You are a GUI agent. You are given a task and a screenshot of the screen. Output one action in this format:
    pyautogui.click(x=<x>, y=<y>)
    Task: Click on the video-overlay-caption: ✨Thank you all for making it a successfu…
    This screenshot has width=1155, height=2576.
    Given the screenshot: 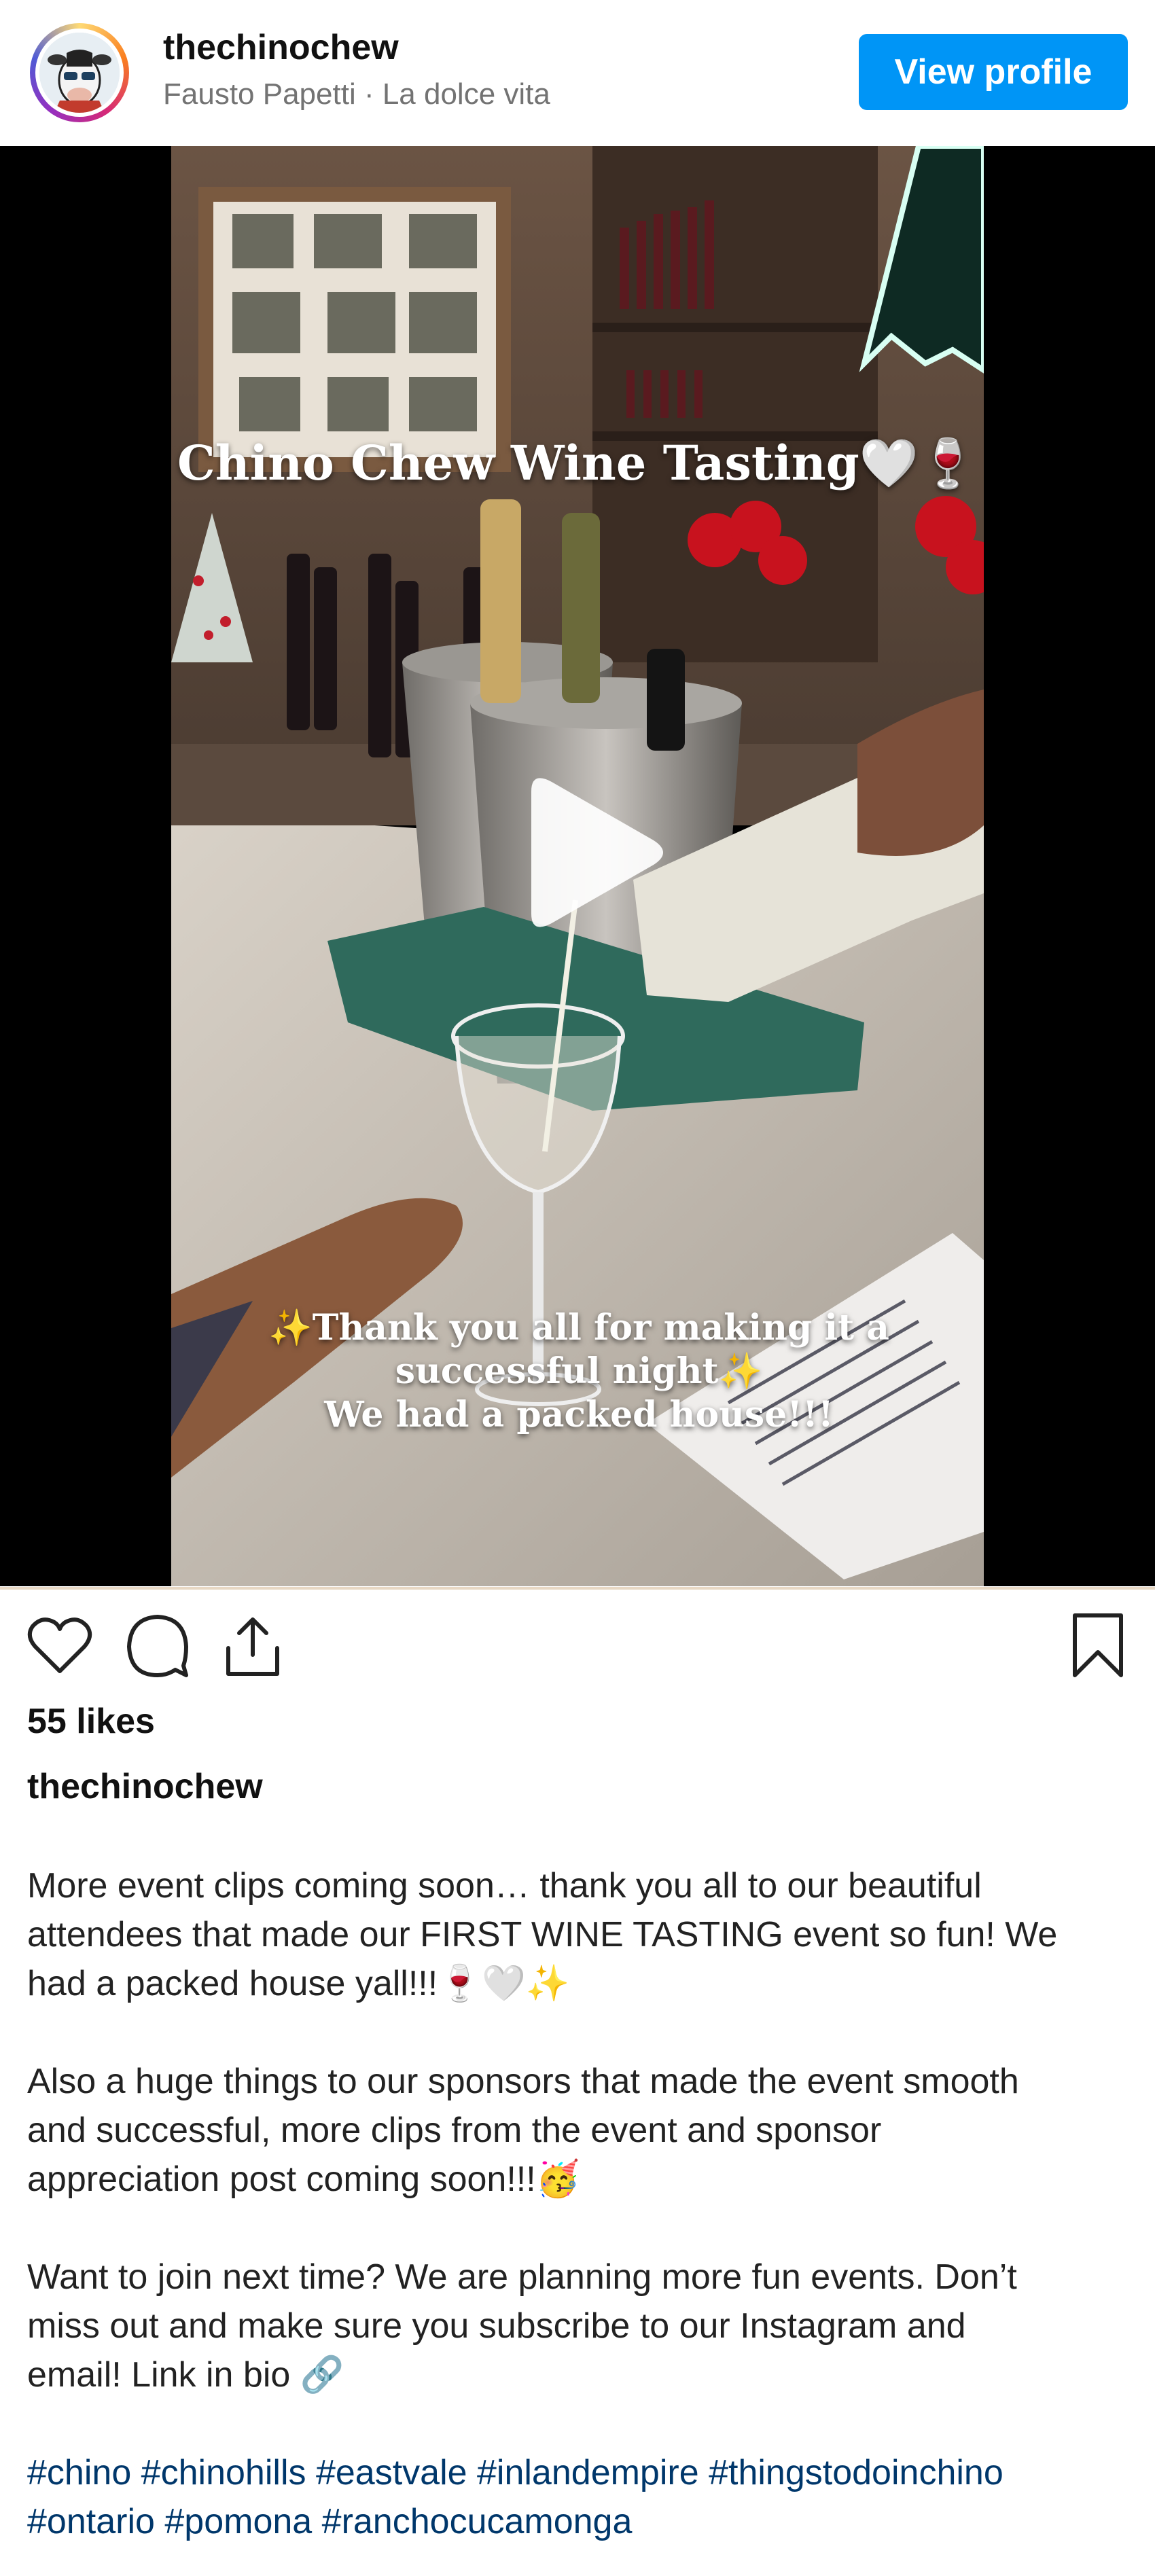 What is the action you would take?
    pyautogui.click(x=578, y=1371)
    